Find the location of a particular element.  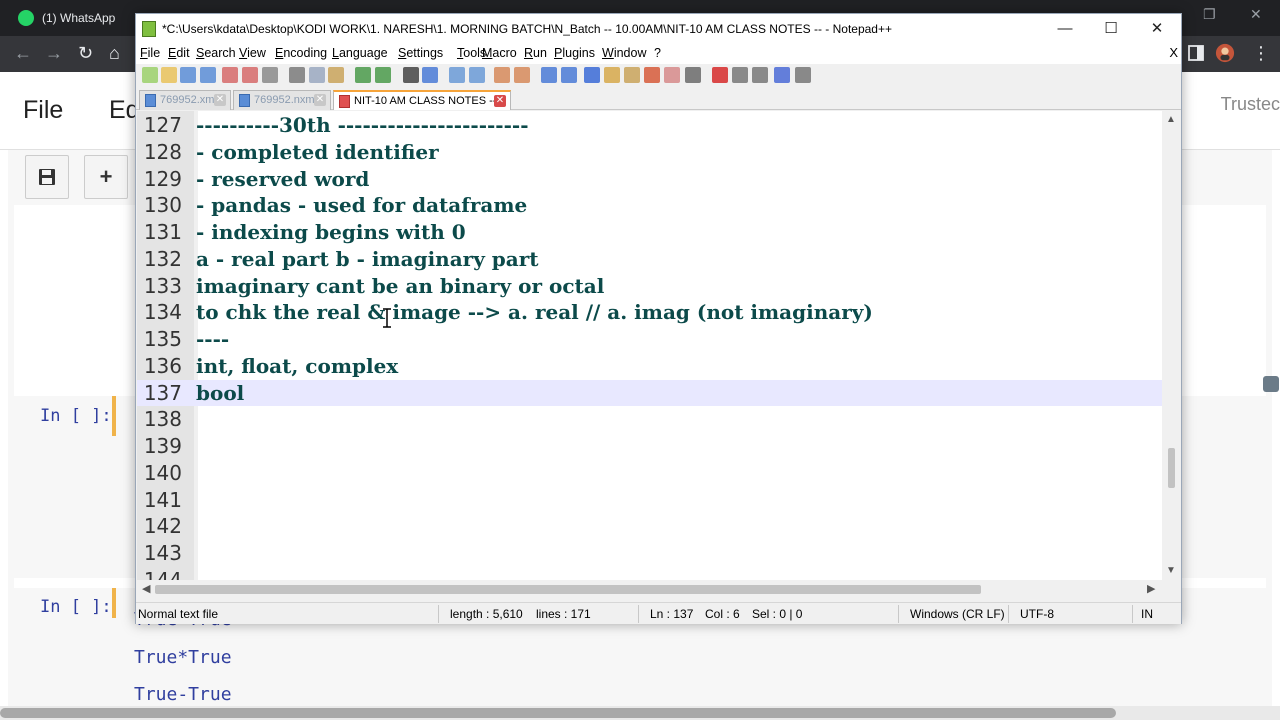

browser-close-icon: ✕ is located at coordinates (1256, 14).